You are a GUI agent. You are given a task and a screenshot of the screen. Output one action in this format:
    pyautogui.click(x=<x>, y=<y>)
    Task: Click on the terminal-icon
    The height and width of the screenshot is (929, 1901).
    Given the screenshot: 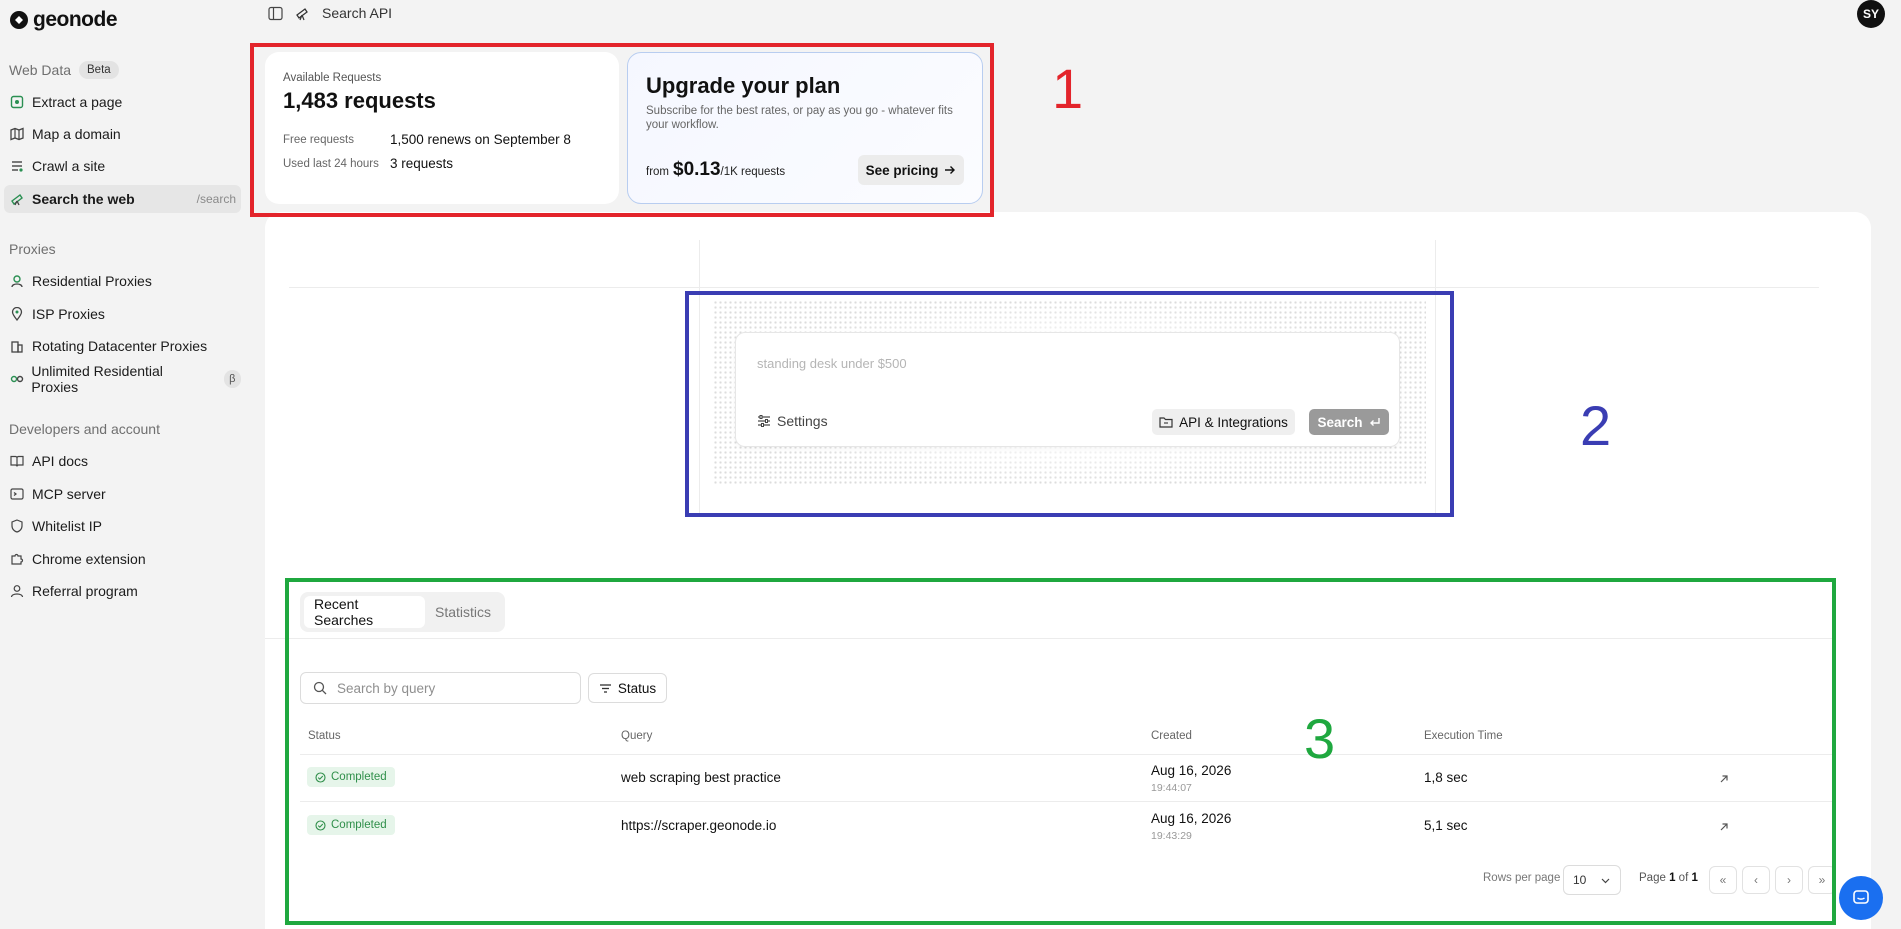 What is the action you would take?
    pyautogui.click(x=17, y=494)
    